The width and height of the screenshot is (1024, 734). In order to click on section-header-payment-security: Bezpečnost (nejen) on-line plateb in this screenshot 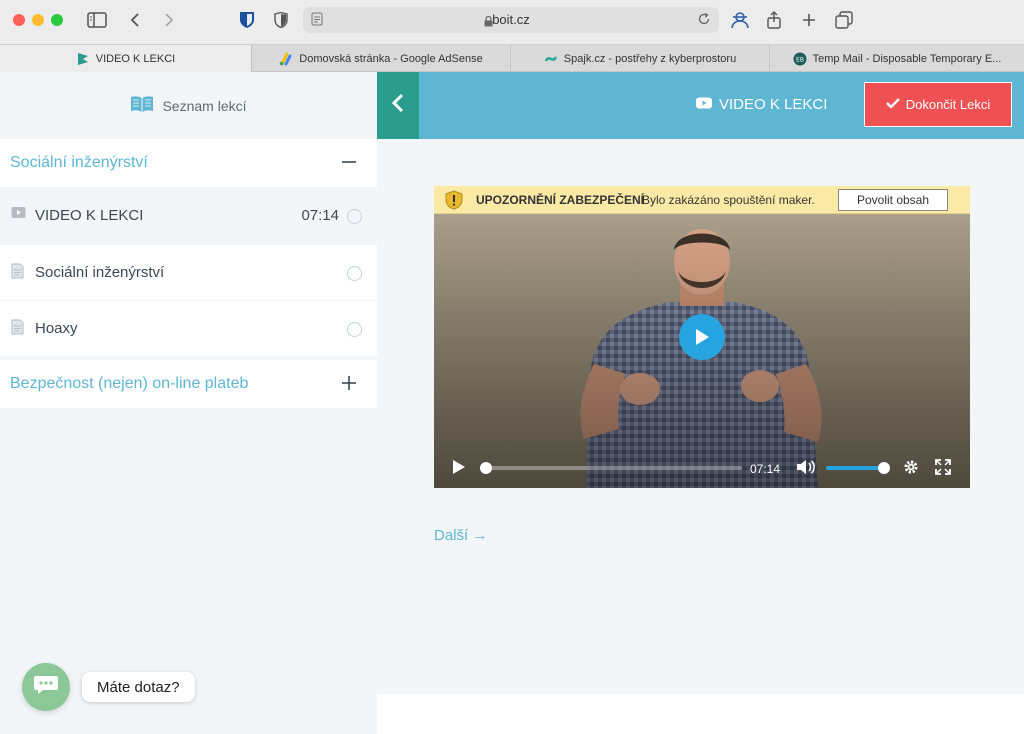, I will do `click(188, 384)`.